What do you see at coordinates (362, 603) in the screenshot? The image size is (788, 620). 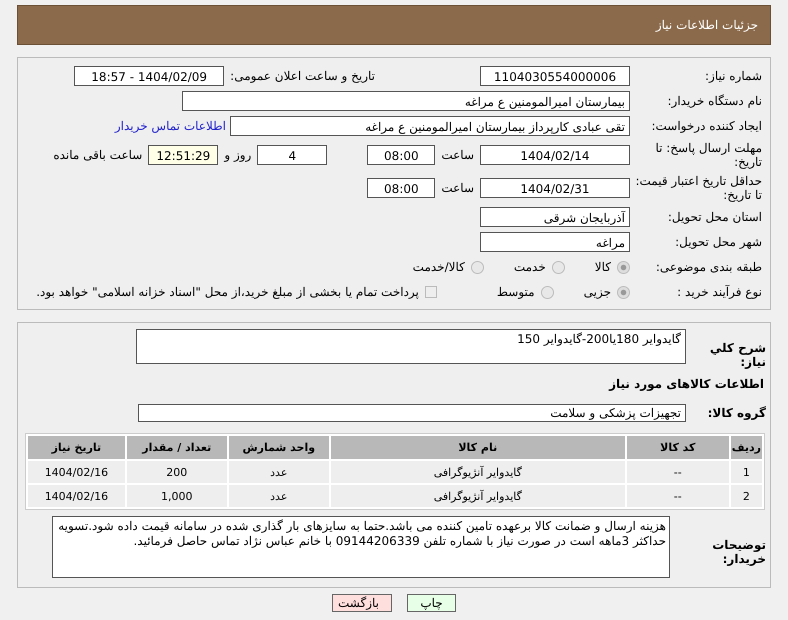 I see `back-button: بازگشت` at bounding box center [362, 603].